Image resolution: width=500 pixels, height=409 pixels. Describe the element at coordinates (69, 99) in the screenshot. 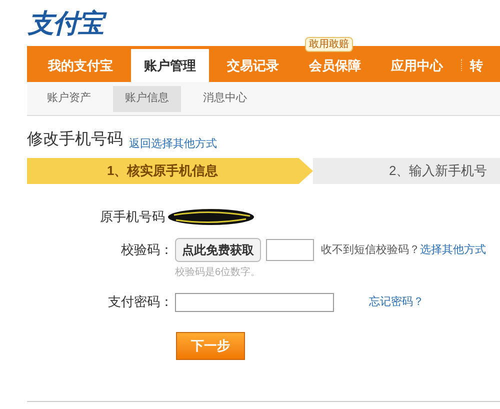

I see `subnav-tab: 账户资产` at that location.